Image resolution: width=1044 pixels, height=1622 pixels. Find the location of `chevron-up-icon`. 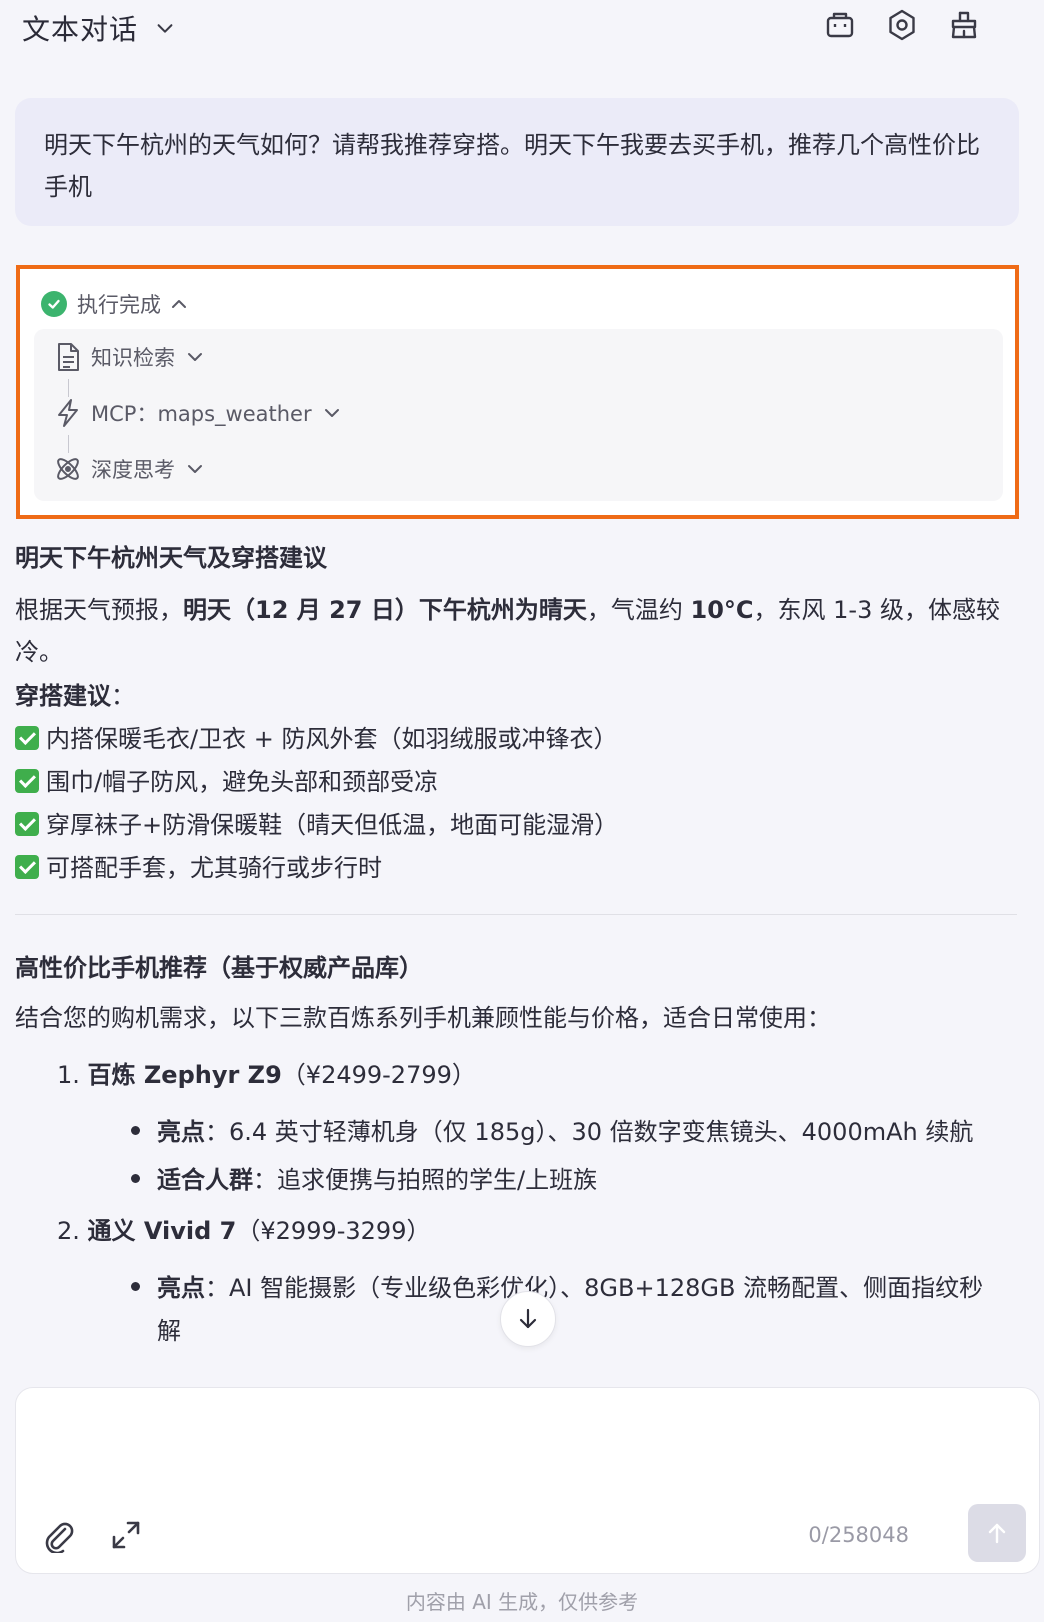

chevron-up-icon is located at coordinates (179, 304).